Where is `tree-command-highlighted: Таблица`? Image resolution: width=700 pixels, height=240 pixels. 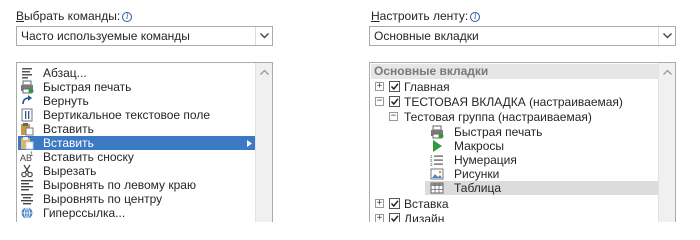
tree-command-highlighted: Таблица is located at coordinates (549, 188).